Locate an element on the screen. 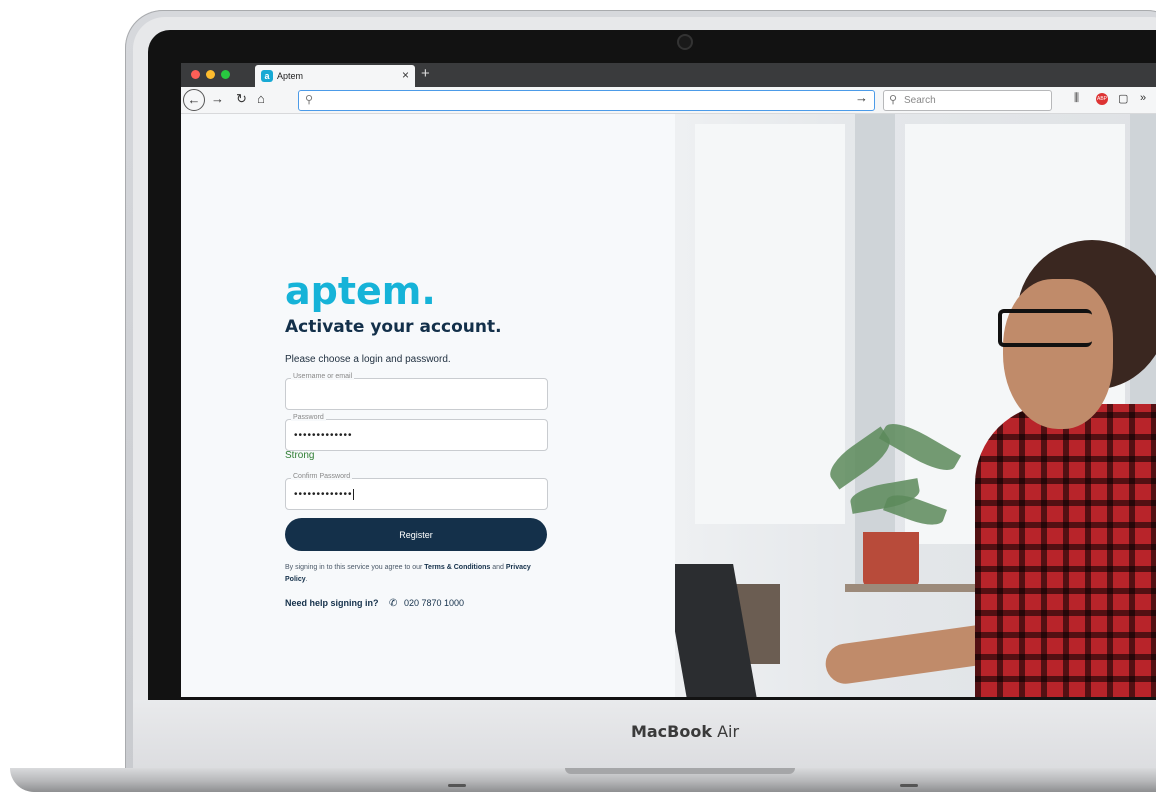 The width and height of the screenshot is (1156, 792). new-tab-button: + is located at coordinates (425, 73).